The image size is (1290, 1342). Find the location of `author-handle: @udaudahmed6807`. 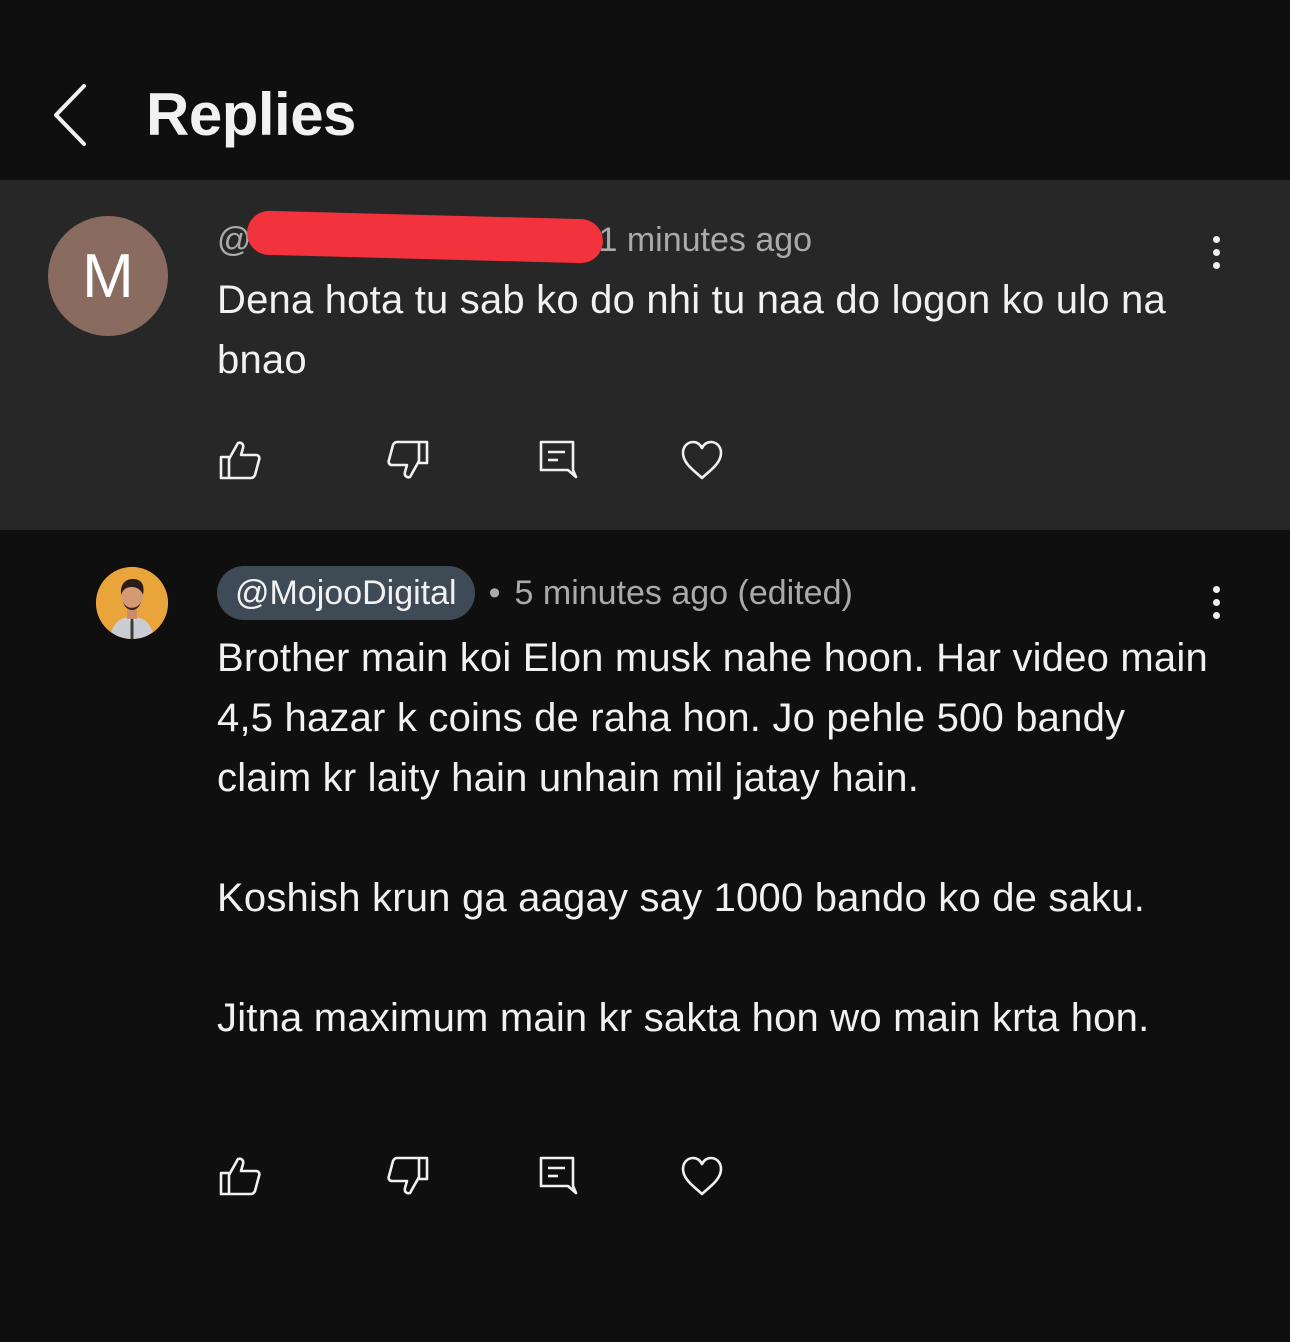

author-handle: @udaudahmed6807 is located at coordinates (410, 236).